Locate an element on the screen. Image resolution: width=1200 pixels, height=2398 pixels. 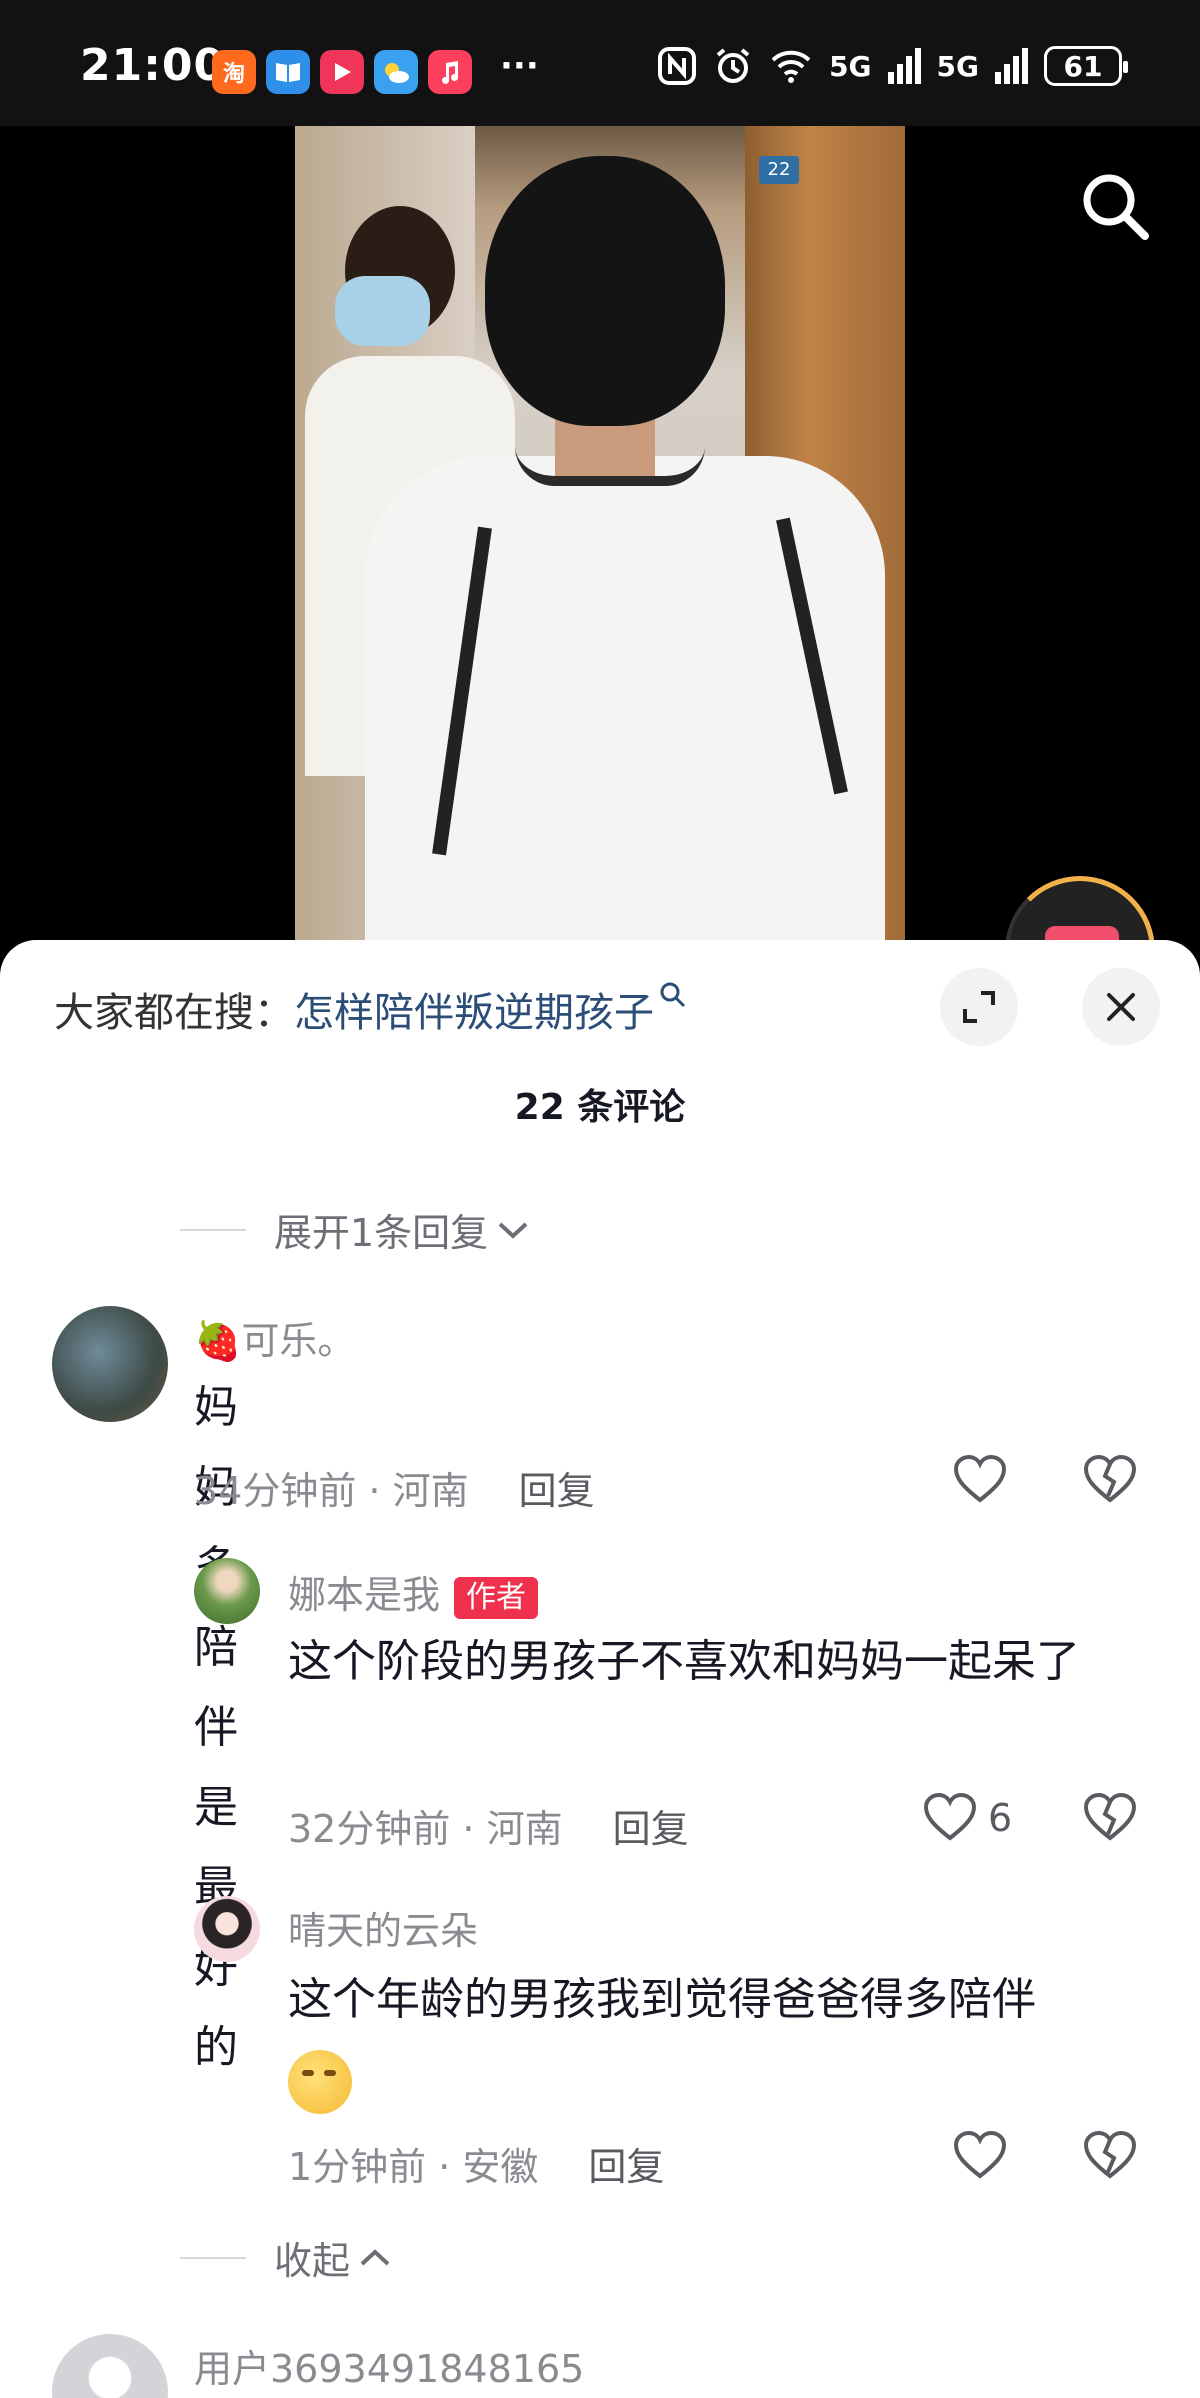
search-suggestion-query: 怎样陪伴叛逆期孩子 is located at coordinates (474, 1013).